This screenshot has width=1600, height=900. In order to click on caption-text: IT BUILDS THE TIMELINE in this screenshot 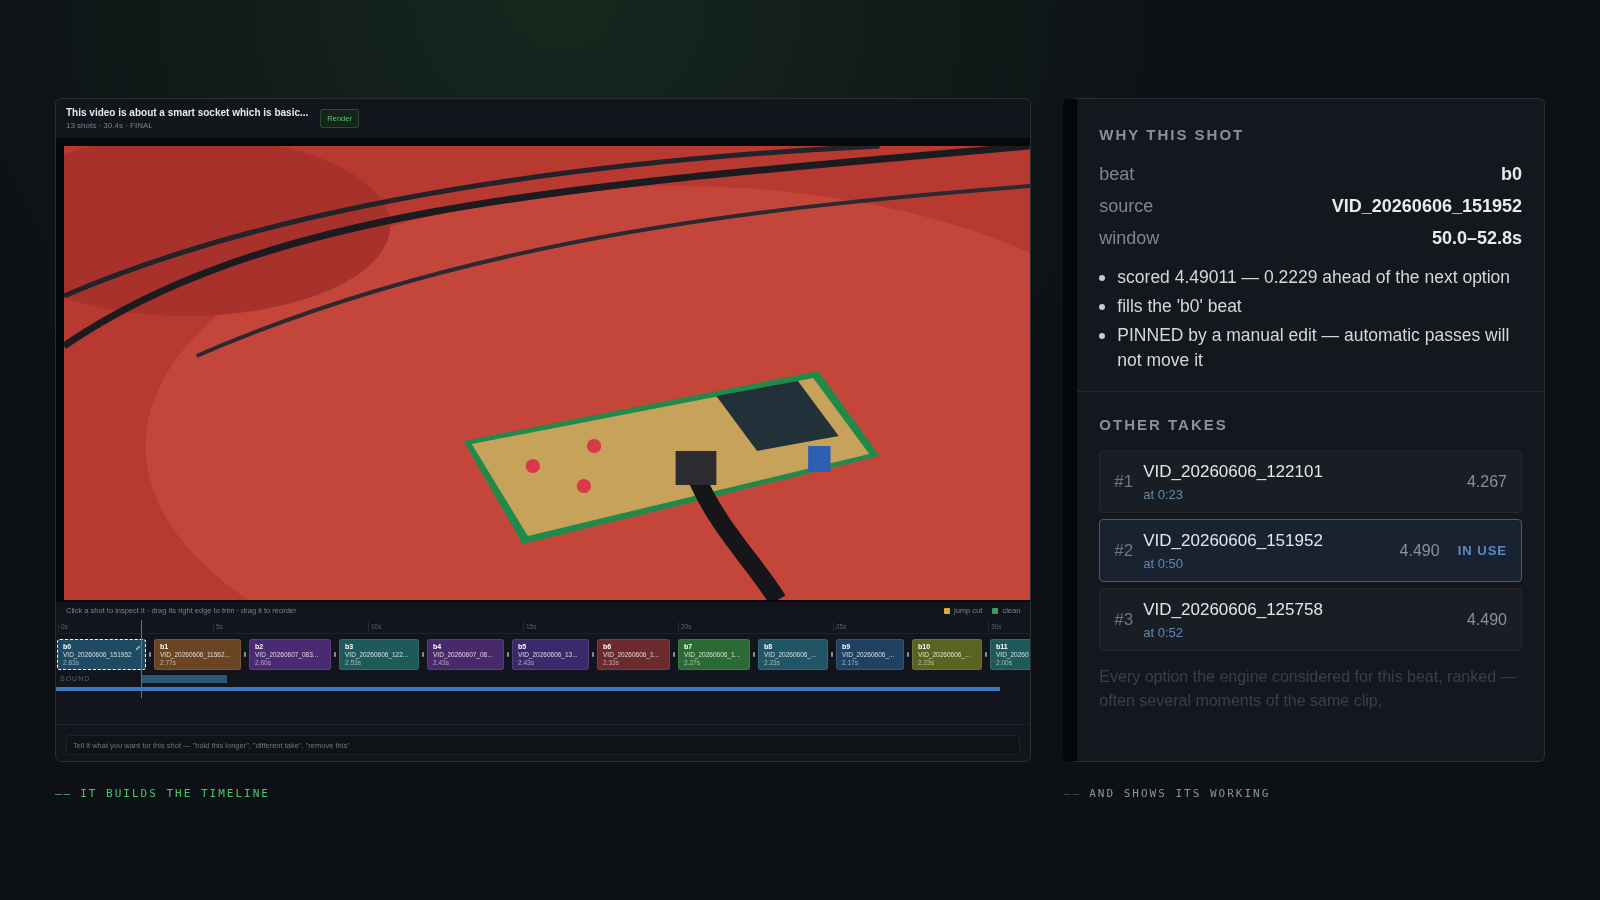, I will do `click(175, 794)`.